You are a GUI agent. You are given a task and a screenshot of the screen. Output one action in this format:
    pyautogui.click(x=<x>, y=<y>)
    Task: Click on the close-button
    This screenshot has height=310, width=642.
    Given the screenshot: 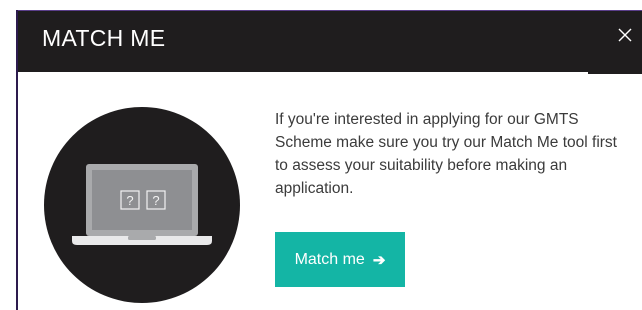 What is the action you would take?
    pyautogui.click(x=625, y=35)
    